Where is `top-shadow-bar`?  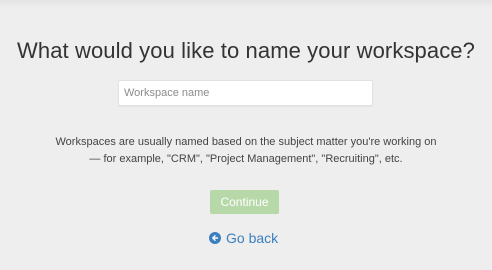
top-shadow-bar is located at coordinates (246, 4).